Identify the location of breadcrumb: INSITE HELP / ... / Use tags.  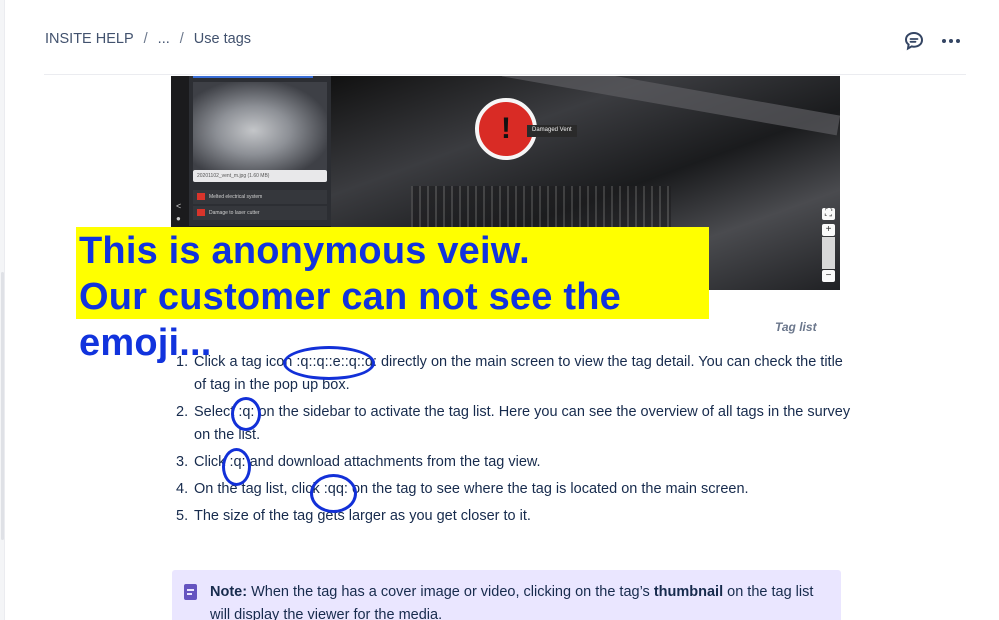
(148, 39).